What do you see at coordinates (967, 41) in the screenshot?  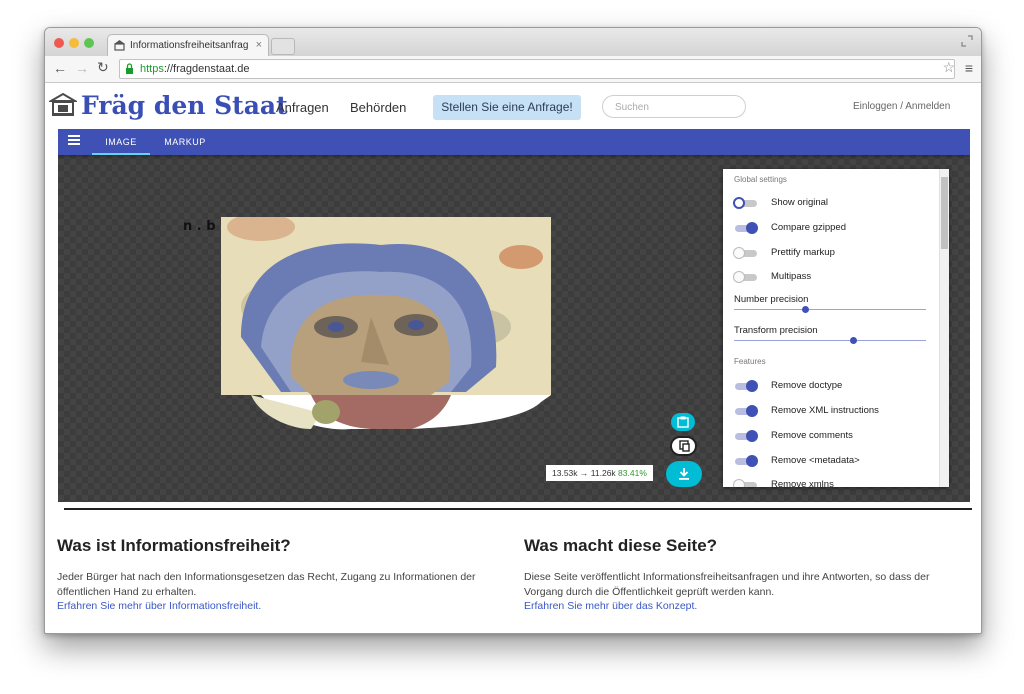 I see `fullscreen-icon` at bounding box center [967, 41].